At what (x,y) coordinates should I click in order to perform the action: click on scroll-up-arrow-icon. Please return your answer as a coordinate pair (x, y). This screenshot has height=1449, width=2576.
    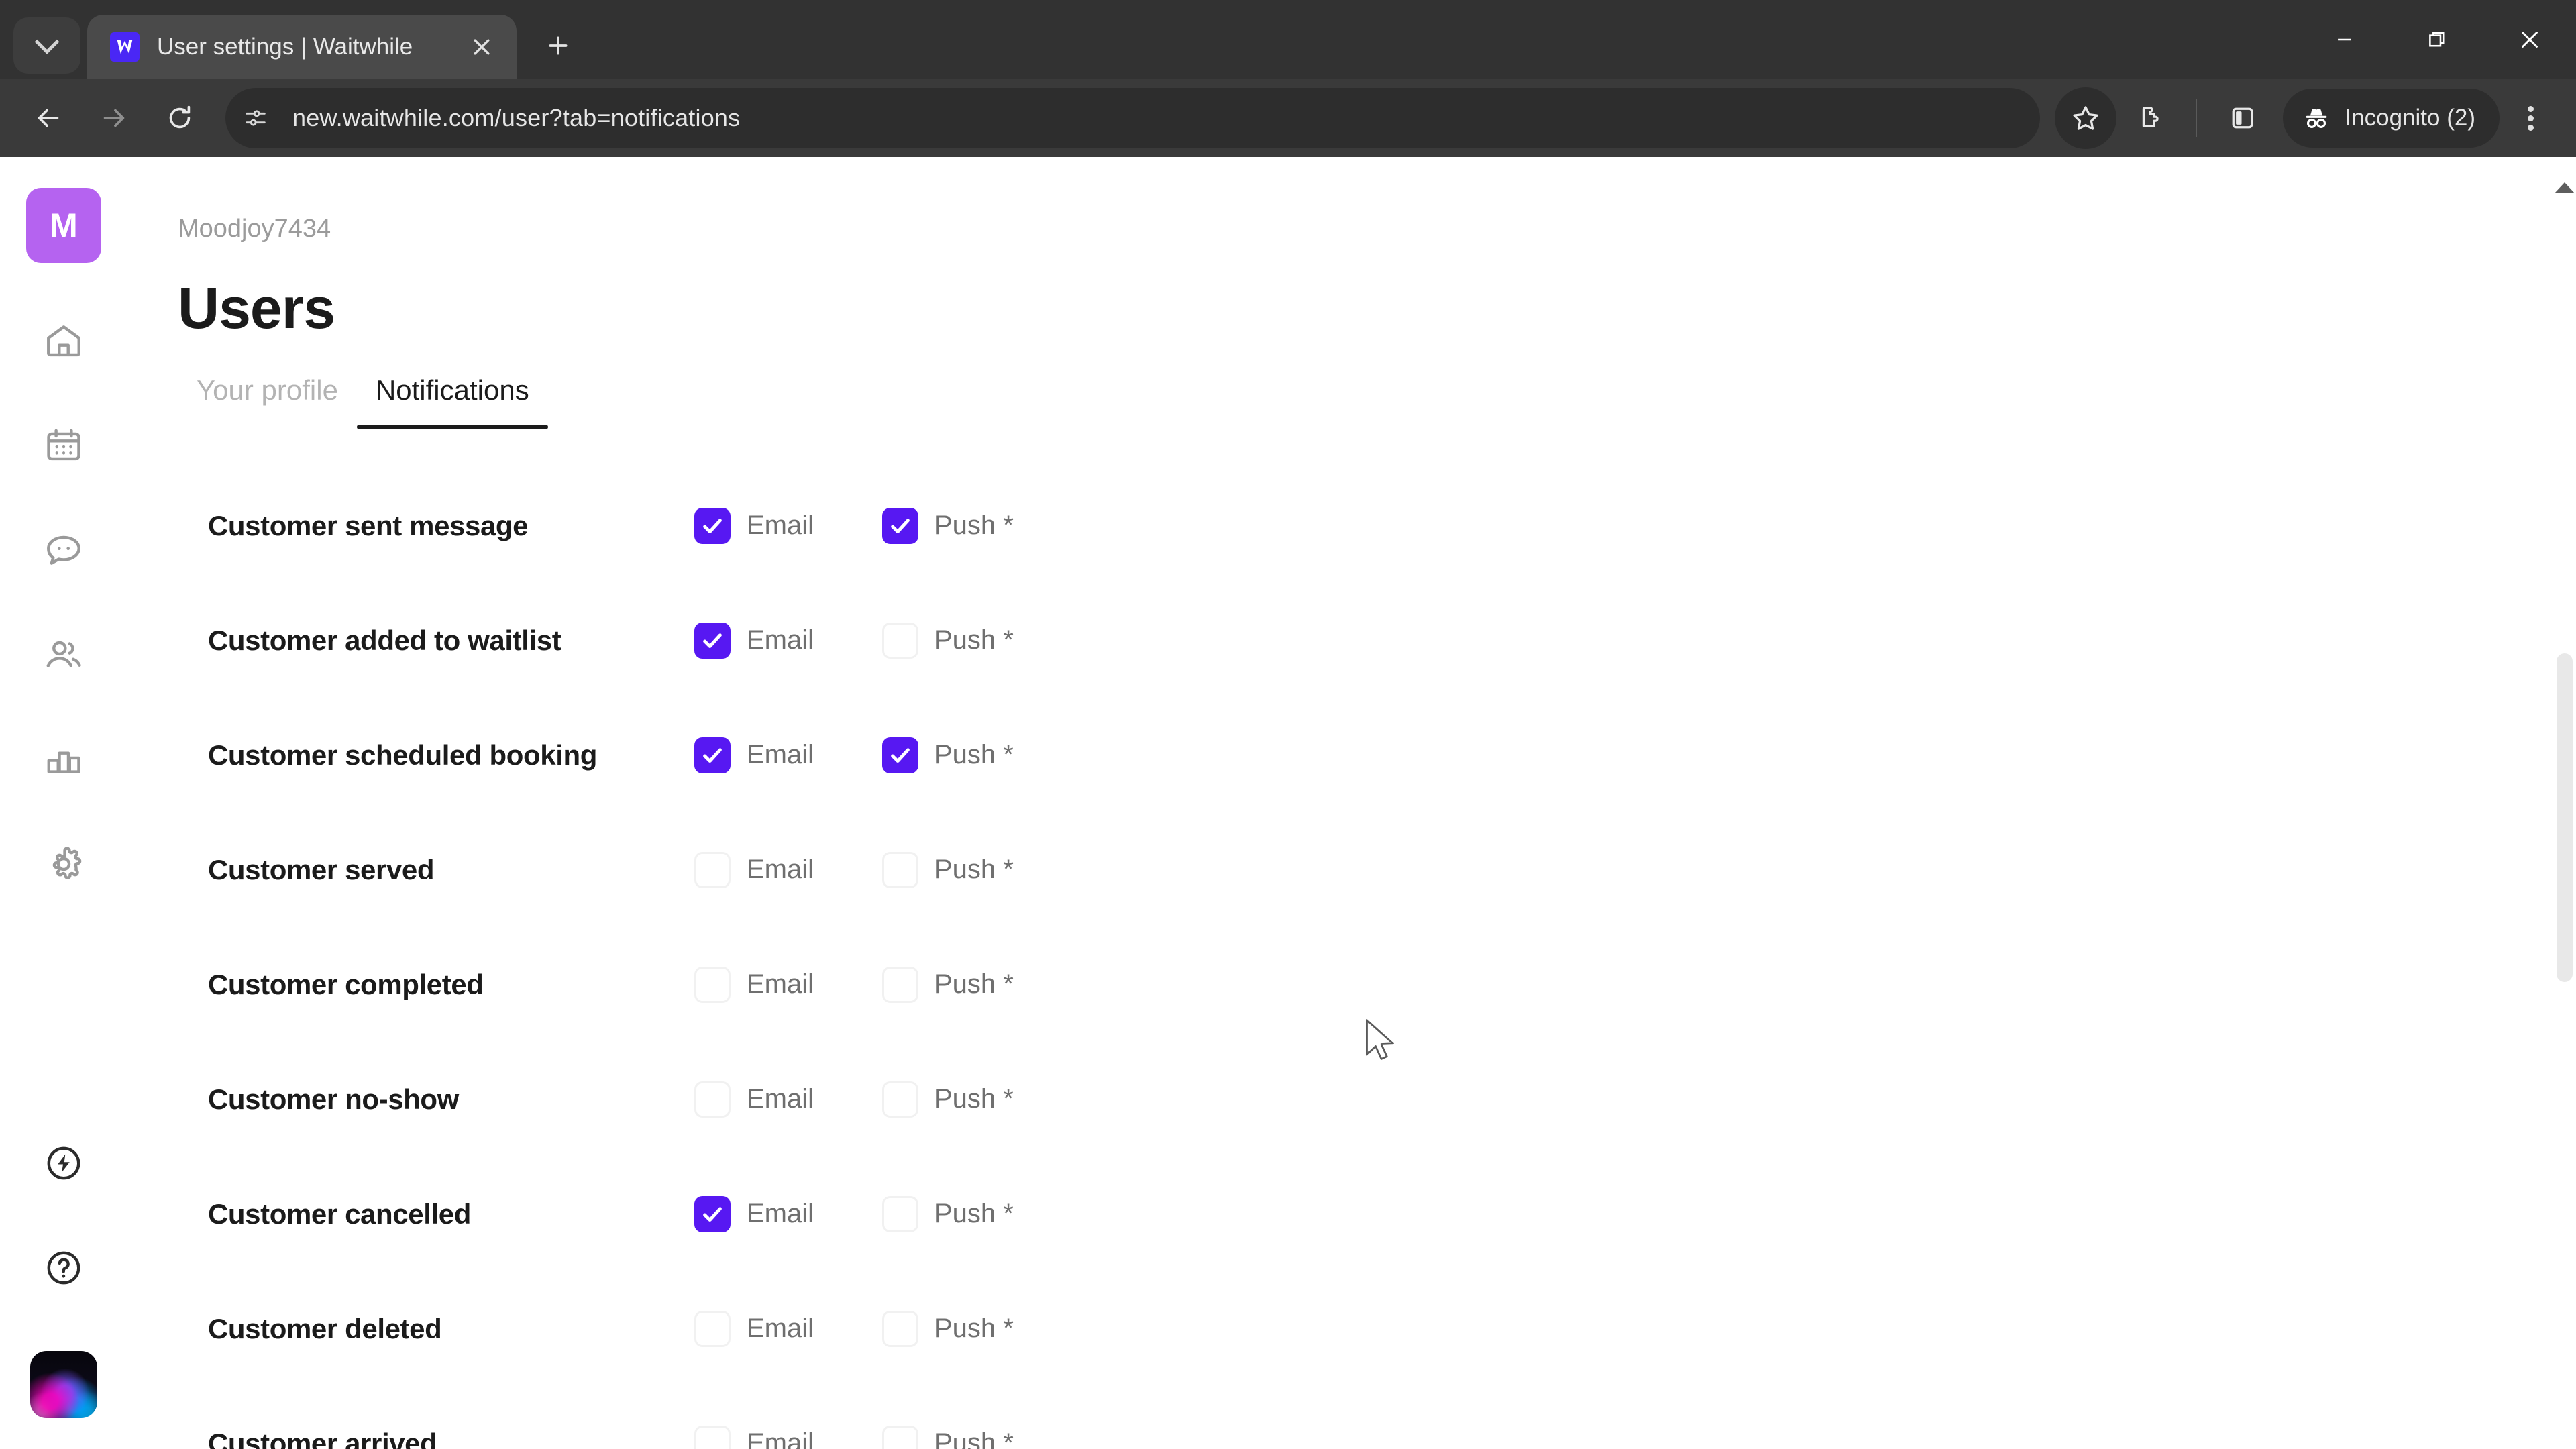
    Looking at the image, I should click on (2565, 187).